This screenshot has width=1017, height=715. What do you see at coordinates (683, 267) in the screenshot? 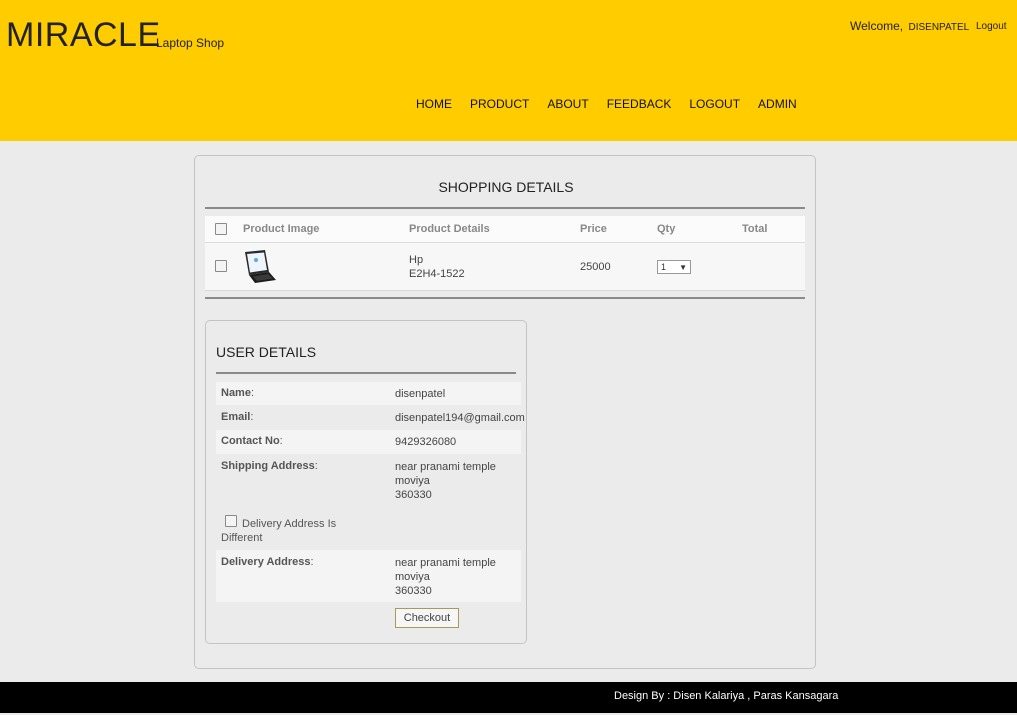
I see `chevron-down-icon: ▼` at bounding box center [683, 267].